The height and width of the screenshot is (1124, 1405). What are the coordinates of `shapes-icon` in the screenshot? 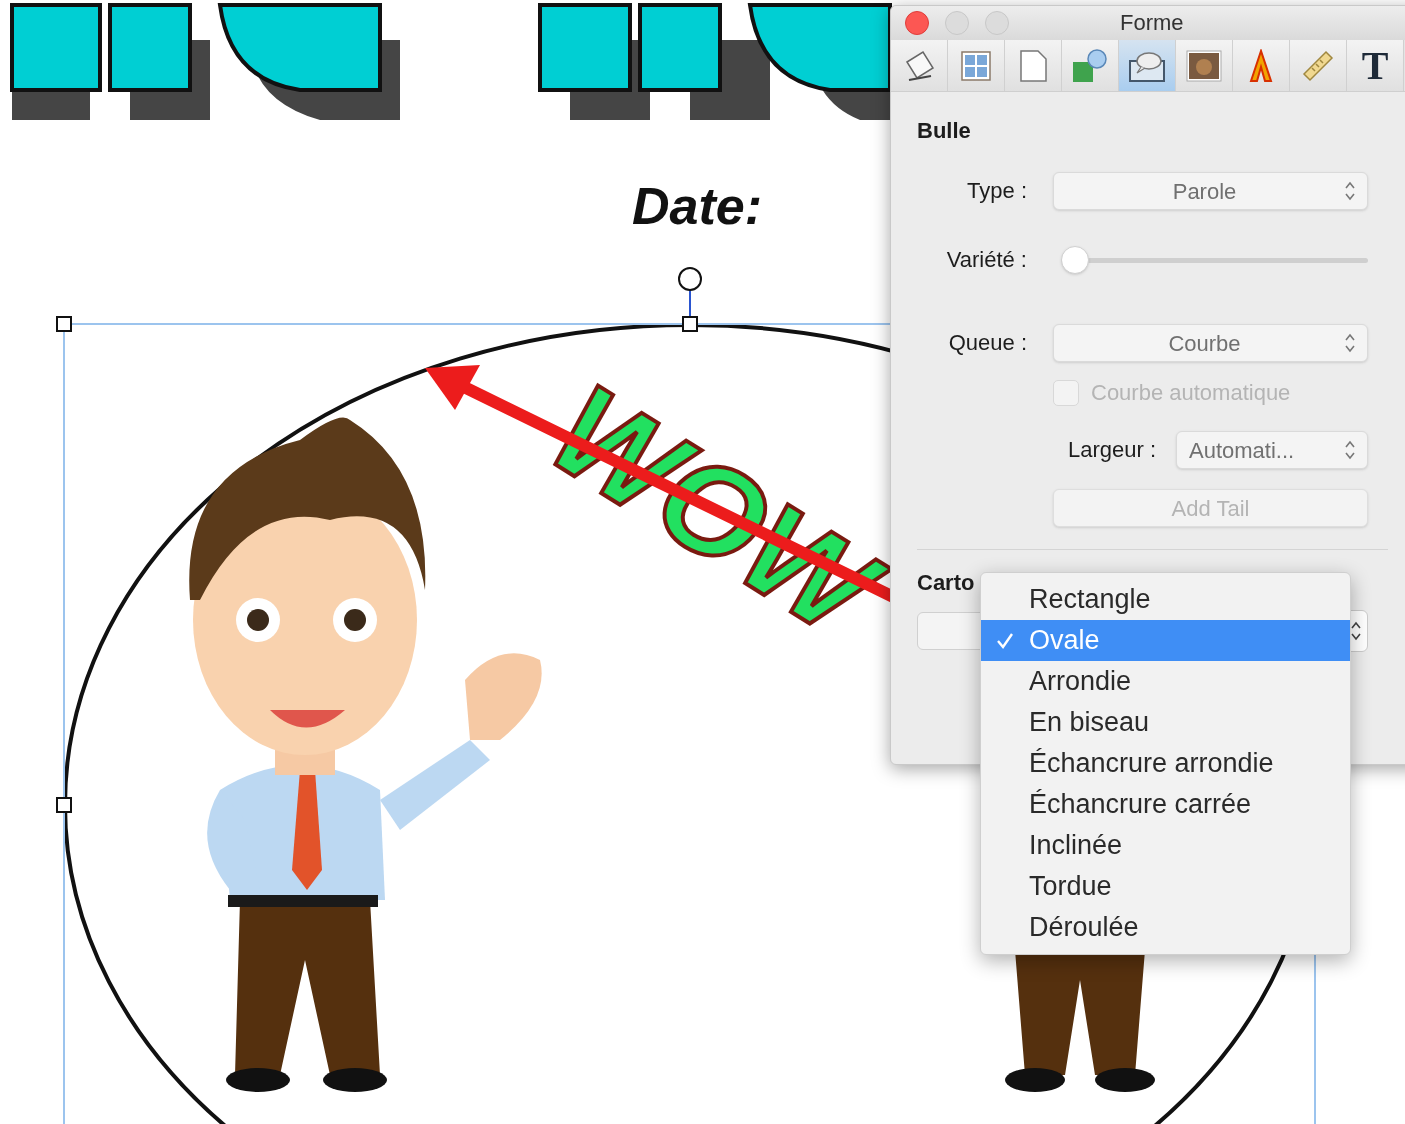 It's located at (1090, 65).